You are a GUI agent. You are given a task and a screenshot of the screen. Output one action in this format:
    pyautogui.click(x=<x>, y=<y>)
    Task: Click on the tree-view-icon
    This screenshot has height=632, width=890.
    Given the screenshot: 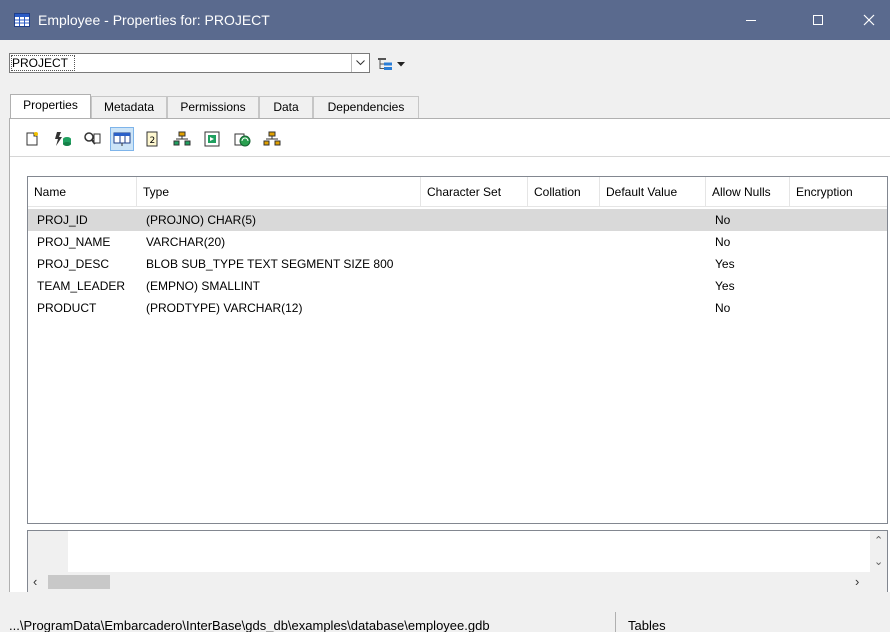 What is the action you would take?
    pyautogui.click(x=385, y=64)
    